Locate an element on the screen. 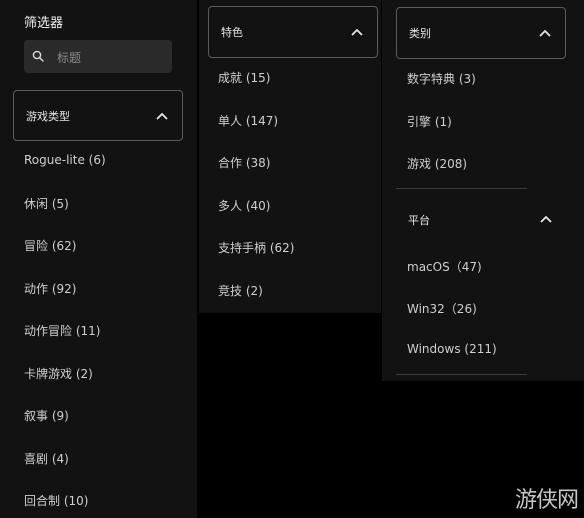  search-icon is located at coordinates (38, 56).